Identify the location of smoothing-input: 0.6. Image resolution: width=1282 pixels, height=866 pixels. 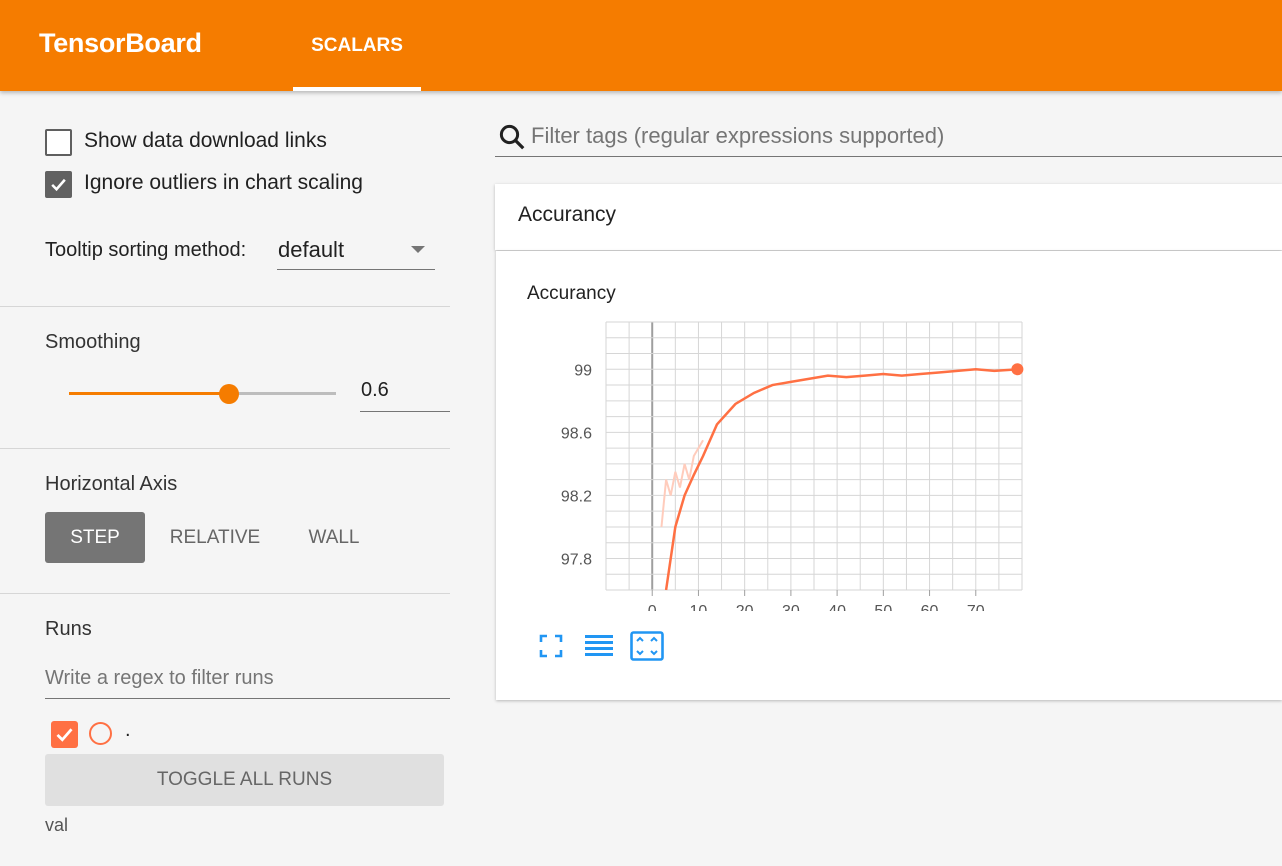
(405, 391).